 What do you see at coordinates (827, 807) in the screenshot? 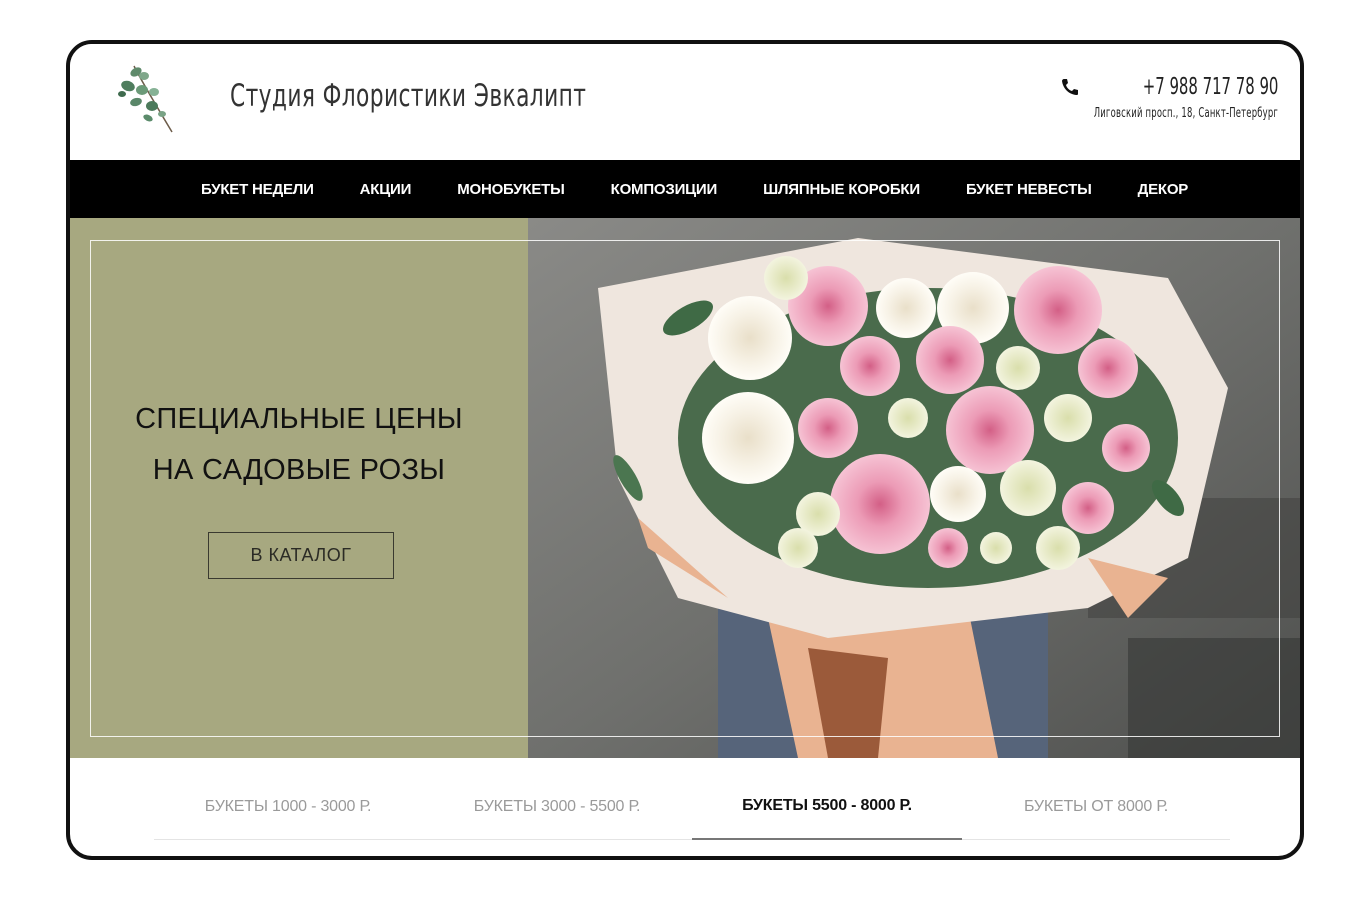
I see `tab-price-5500-8000: БУКЕТЫ 5500 - 8000 Р.` at bounding box center [827, 807].